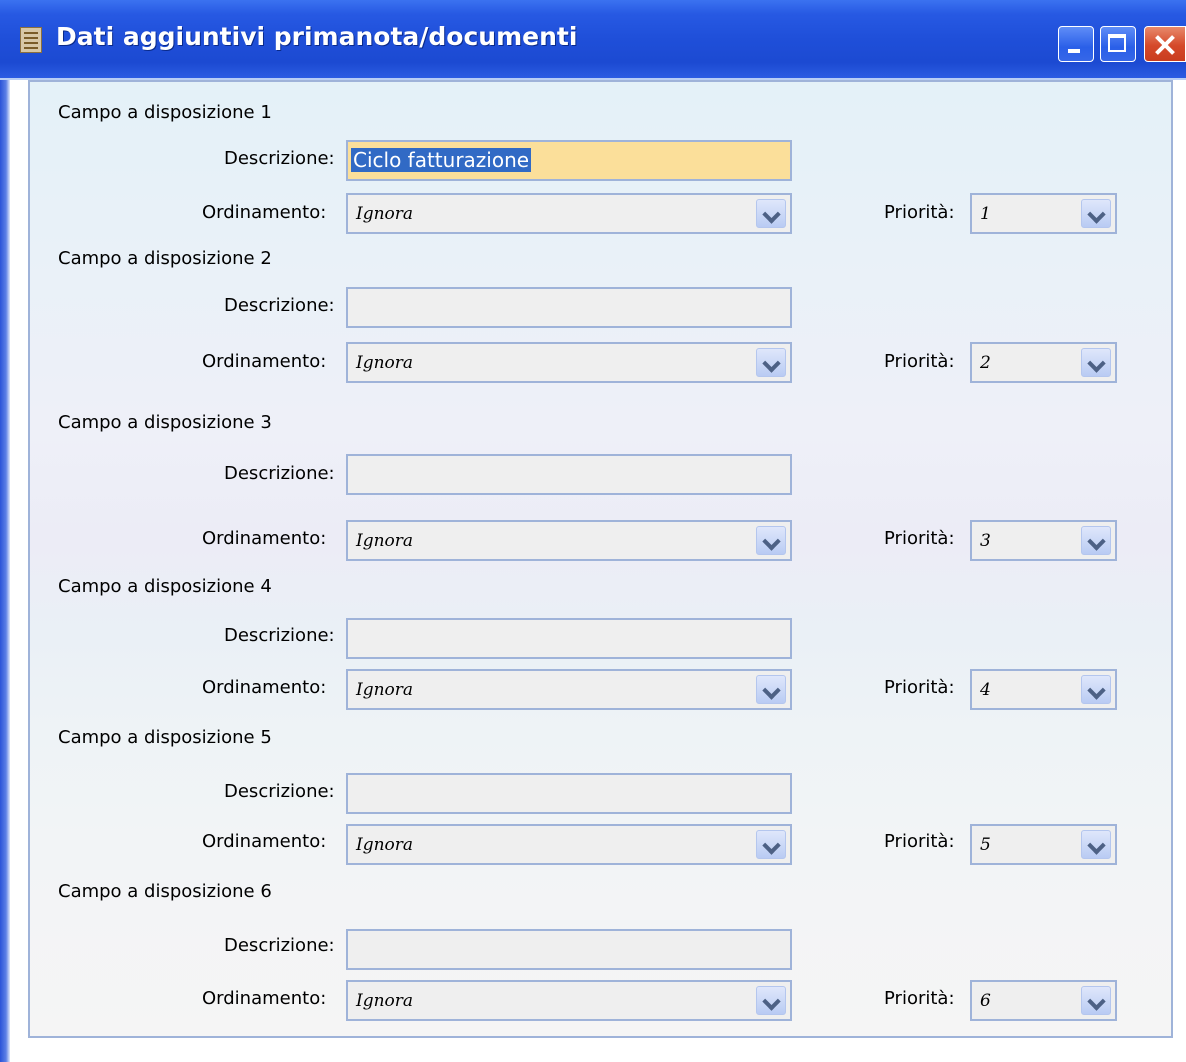 This screenshot has height=1062, width=1186. Describe the element at coordinates (985, 690) in the screenshot. I see `priorita-value: 4` at that location.